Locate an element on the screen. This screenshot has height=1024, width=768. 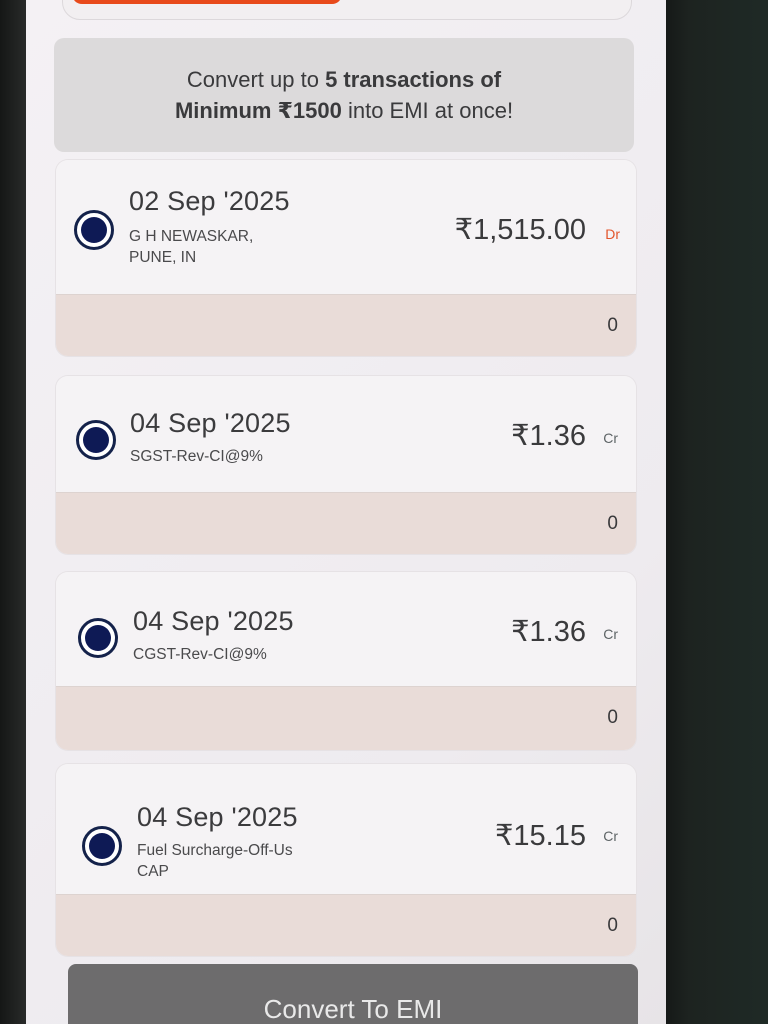
transaction-type: Dr is located at coordinates (612, 234).